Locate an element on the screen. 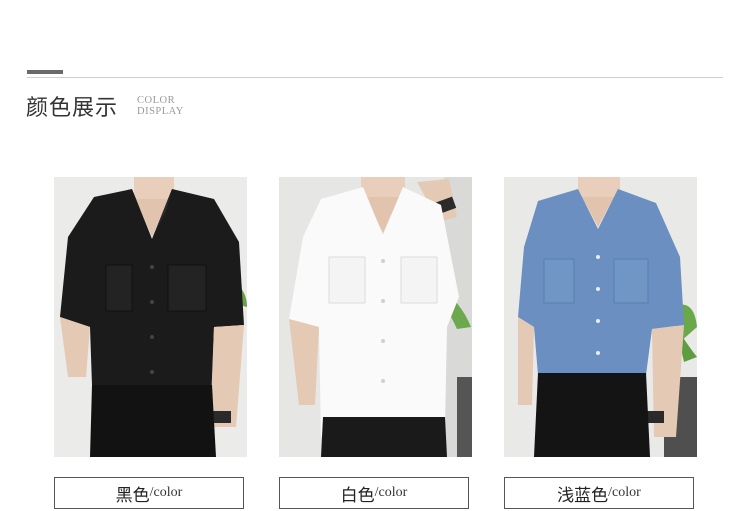 This screenshot has height=511, width=750. header-divider is located at coordinates (375, 77).